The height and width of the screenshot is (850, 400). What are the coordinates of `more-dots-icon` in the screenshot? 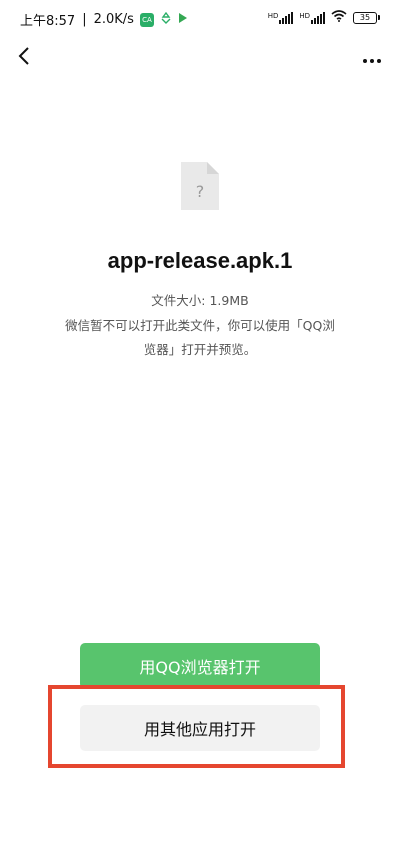 It's located at (372, 58).